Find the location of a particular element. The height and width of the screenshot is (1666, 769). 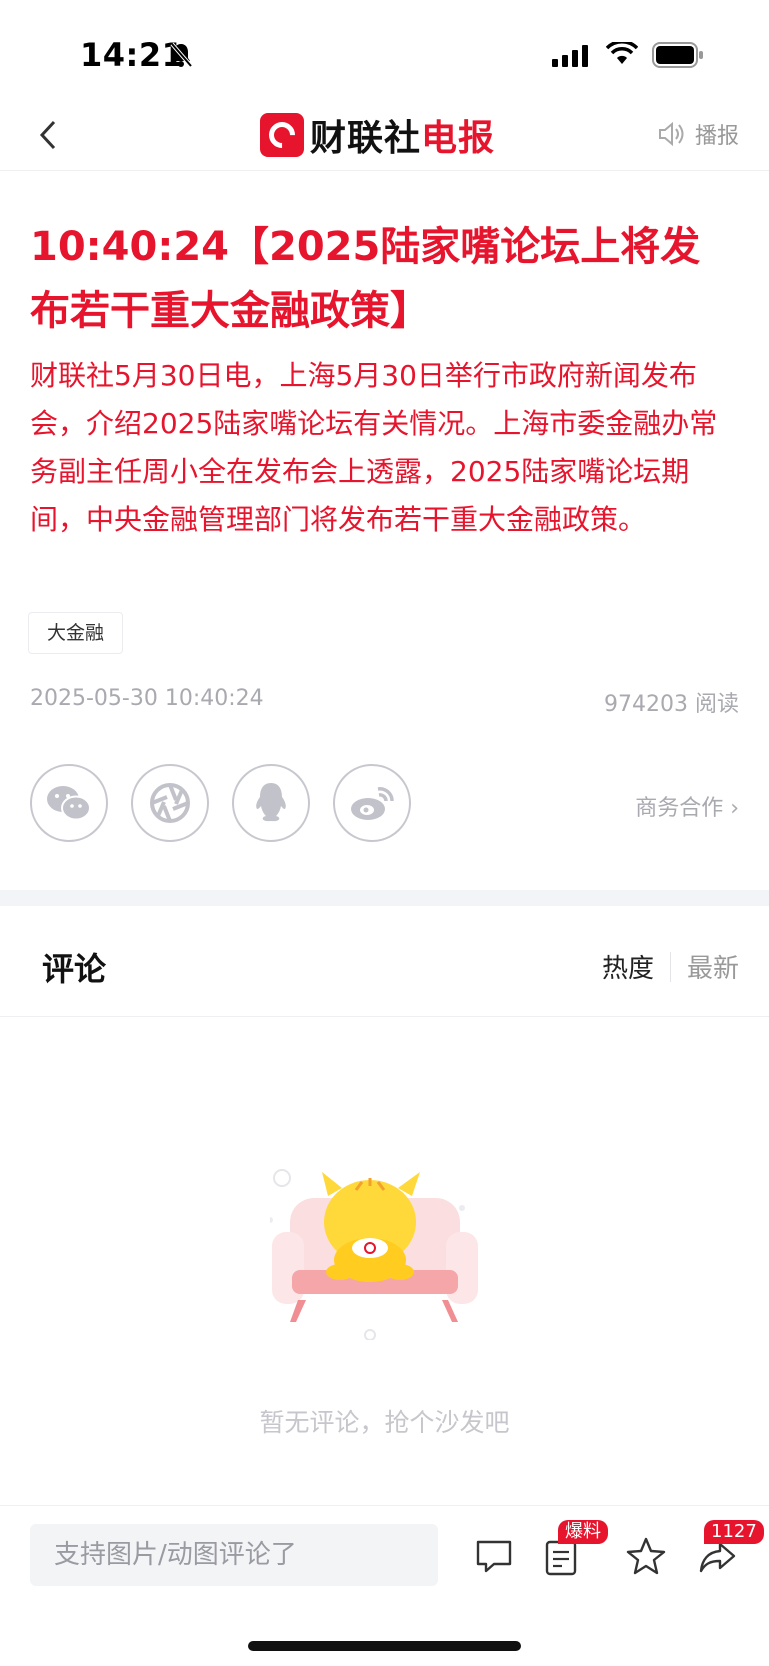

brand-title-b: 电报 is located at coordinates (458, 138).